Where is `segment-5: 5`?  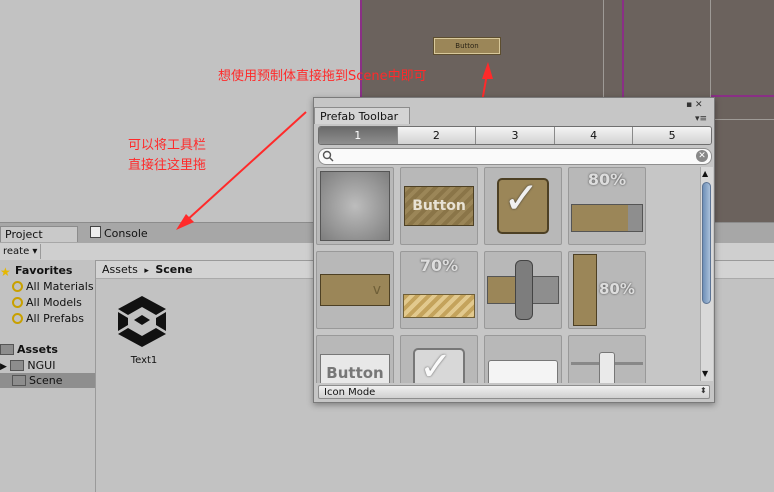
segment-5: 5 is located at coordinates (672, 135).